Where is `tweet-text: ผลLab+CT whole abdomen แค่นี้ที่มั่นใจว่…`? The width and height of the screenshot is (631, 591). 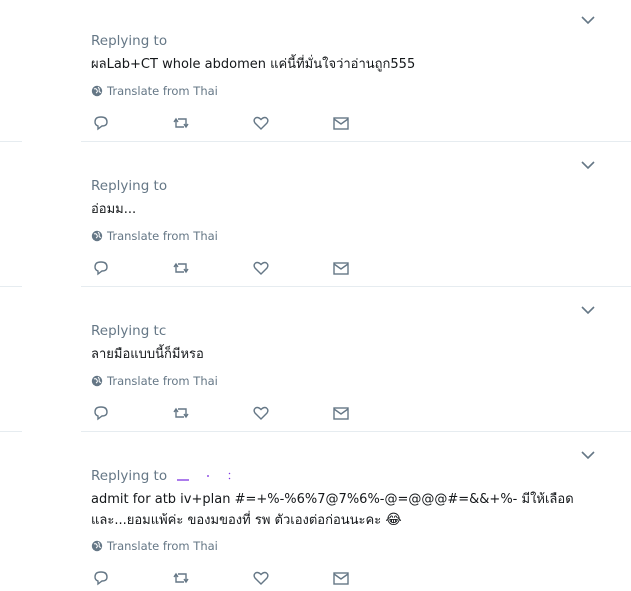
tweet-text: ผลLab+CT whole abdomen แค่นี้ที่มั่นใจว่… is located at coordinates (253, 64).